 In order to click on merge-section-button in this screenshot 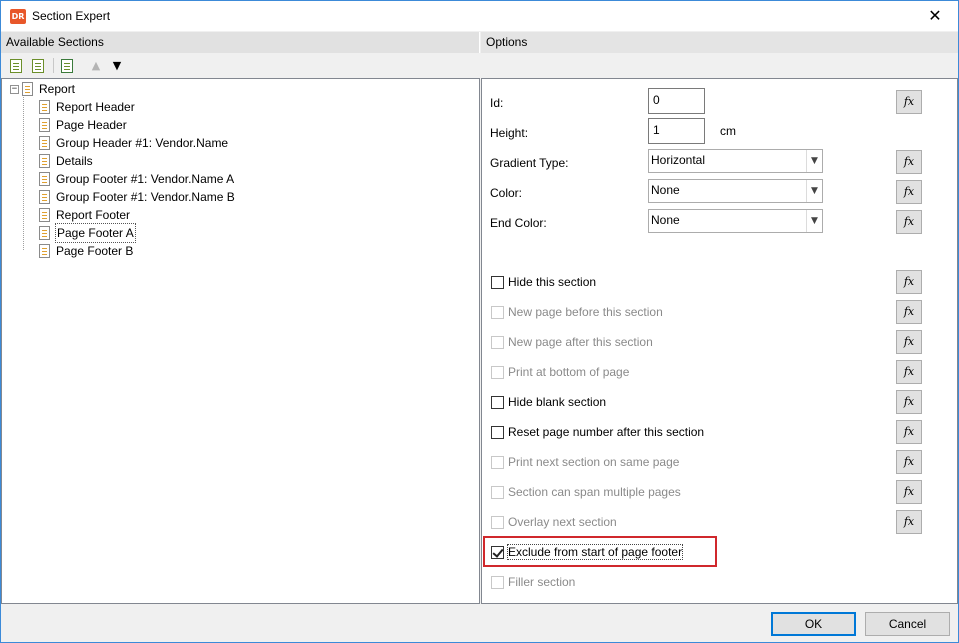, I will do `click(67, 65)`.